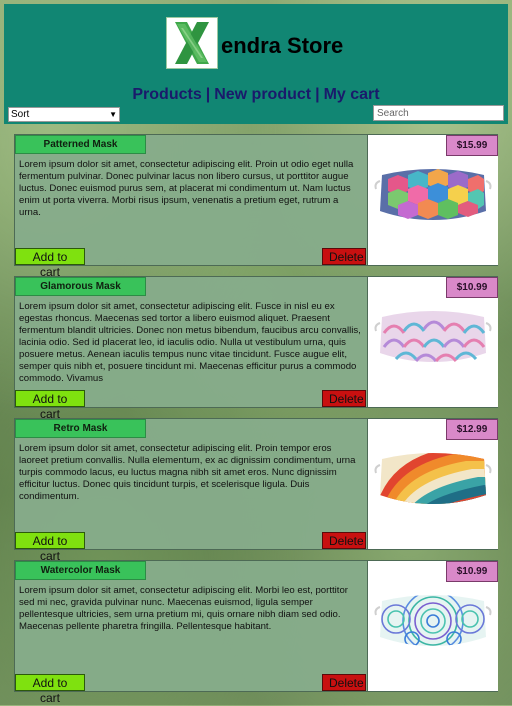  Describe the element at coordinates (433, 620) in the screenshot. I see `watercolor-mandala-mask-icon` at that location.